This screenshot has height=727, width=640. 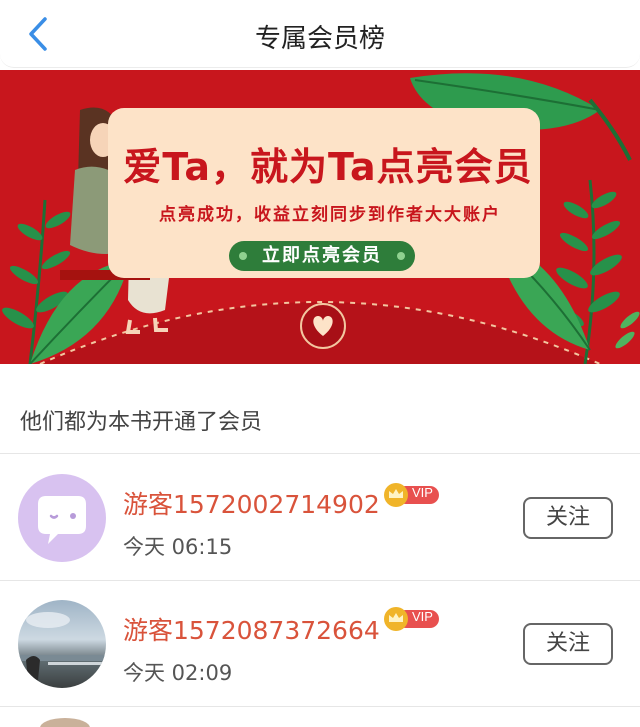 What do you see at coordinates (251, 504) in the screenshot?
I see `member-name: 游客1572002714902` at bounding box center [251, 504].